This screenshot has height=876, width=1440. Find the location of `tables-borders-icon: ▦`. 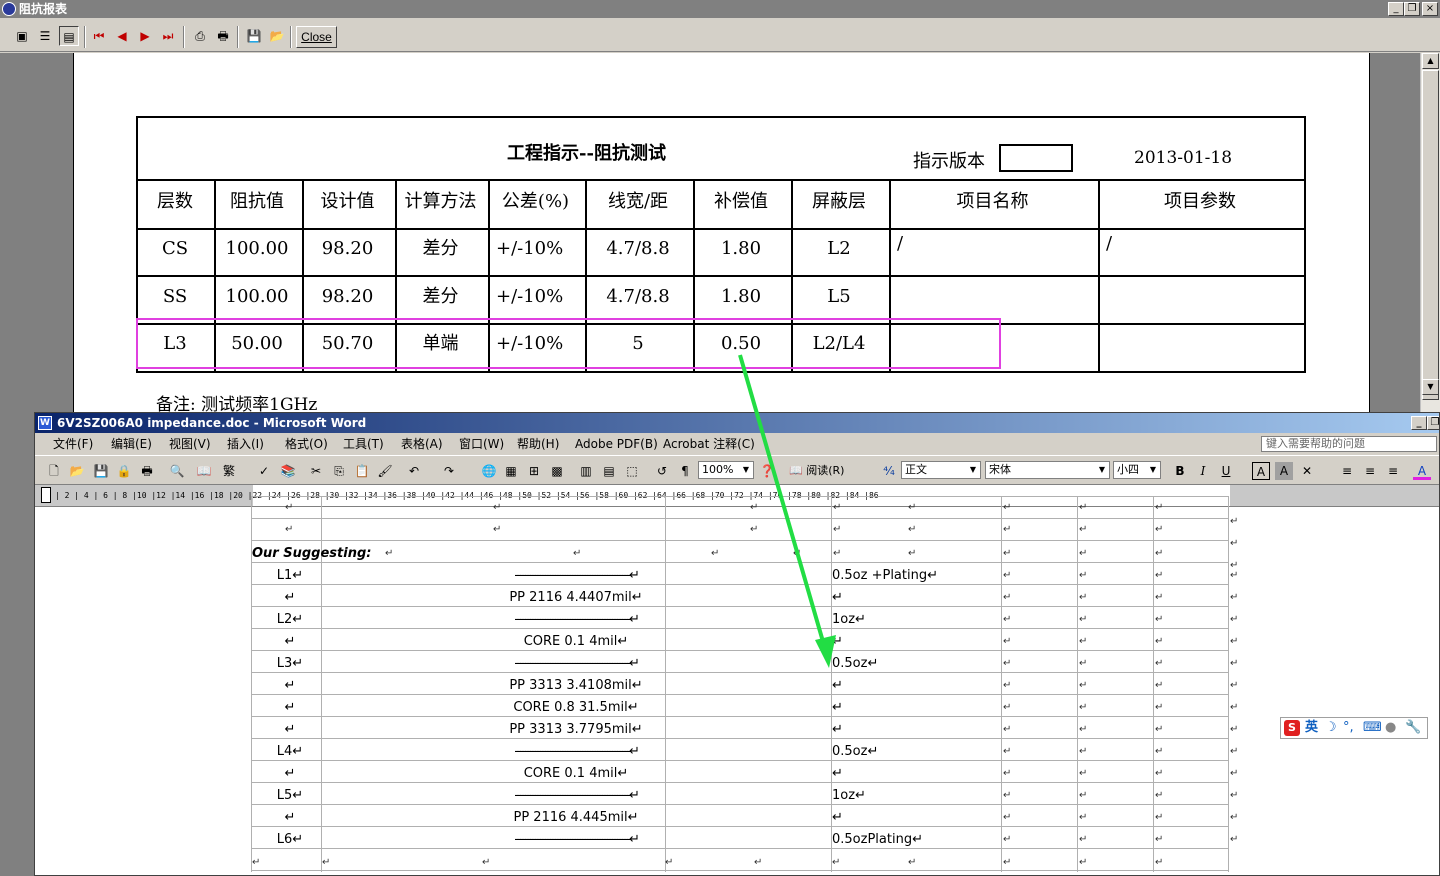

tables-borders-icon: ▦ is located at coordinates (511, 471).